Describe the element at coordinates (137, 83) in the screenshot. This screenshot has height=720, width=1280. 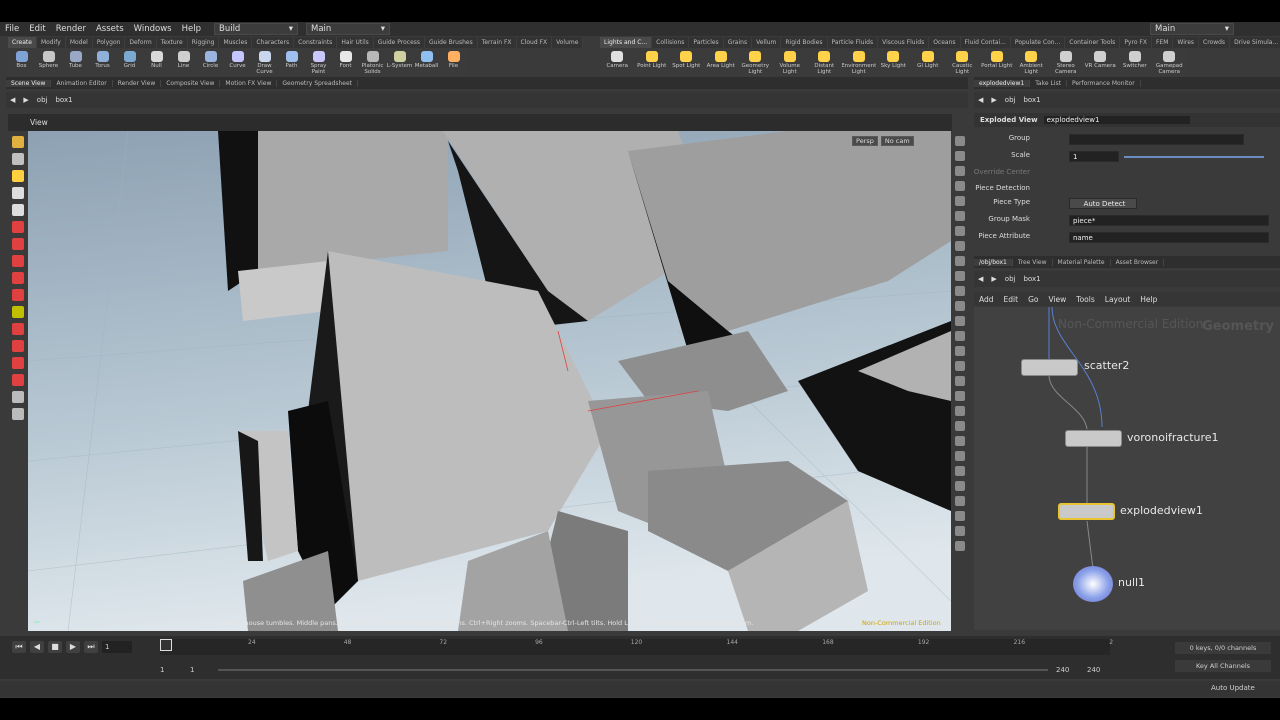
I see `pane-tab: Render View` at that location.